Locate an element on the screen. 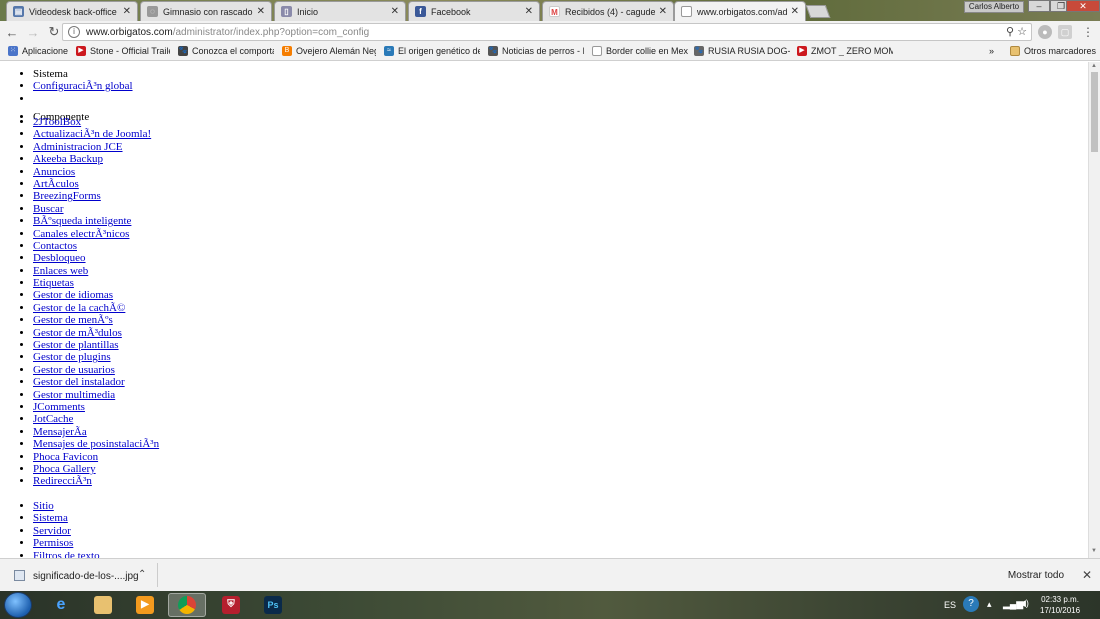 This screenshot has height=619, width=1100. ie-taskbar-icon: e is located at coordinates (61, 605).